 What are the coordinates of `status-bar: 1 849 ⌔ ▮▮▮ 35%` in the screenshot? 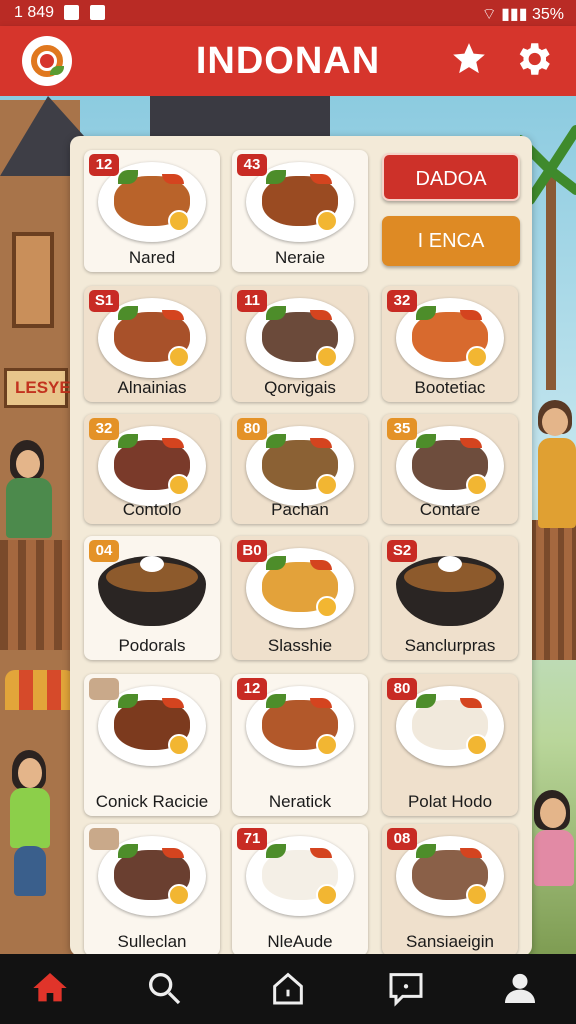 It's located at (288, 13).